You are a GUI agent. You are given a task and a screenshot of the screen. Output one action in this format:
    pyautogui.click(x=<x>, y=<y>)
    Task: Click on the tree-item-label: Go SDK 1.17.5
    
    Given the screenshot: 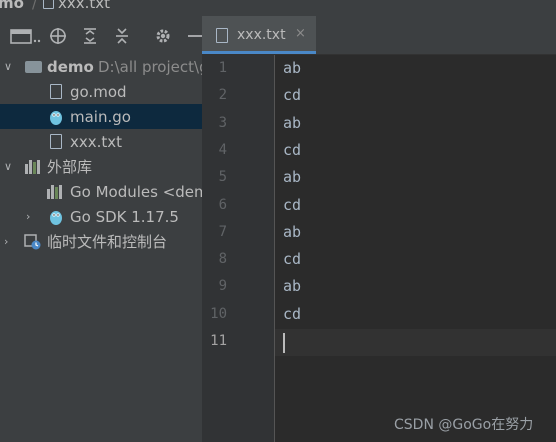 What is the action you would take?
    pyautogui.click(x=124, y=216)
    